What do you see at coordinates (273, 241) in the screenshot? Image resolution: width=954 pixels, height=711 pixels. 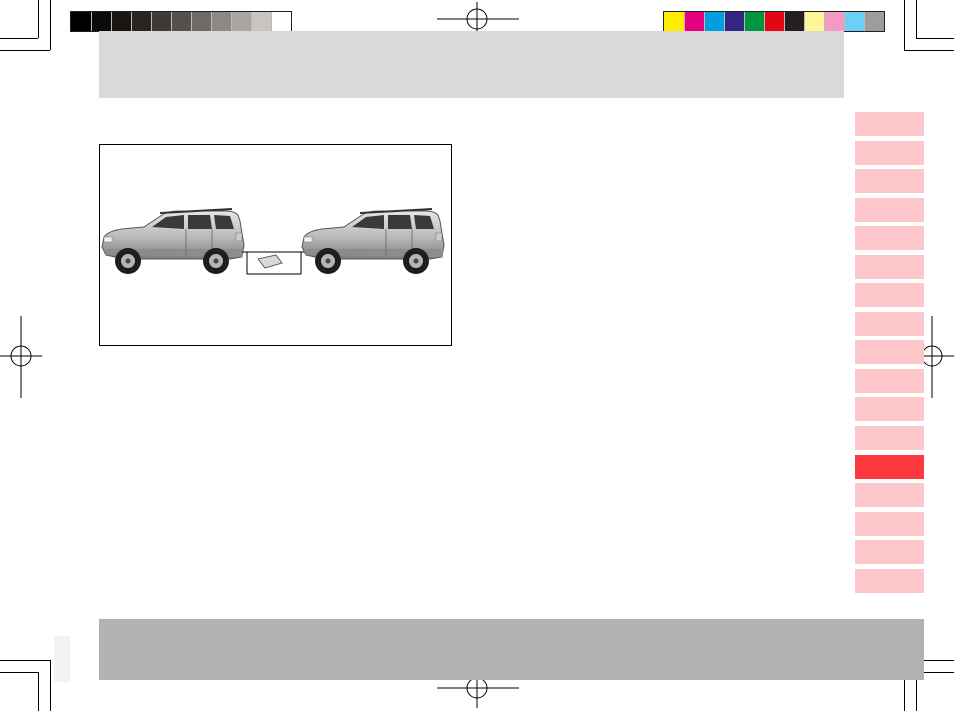 I see `towing-vehicles-illustration` at bounding box center [273, 241].